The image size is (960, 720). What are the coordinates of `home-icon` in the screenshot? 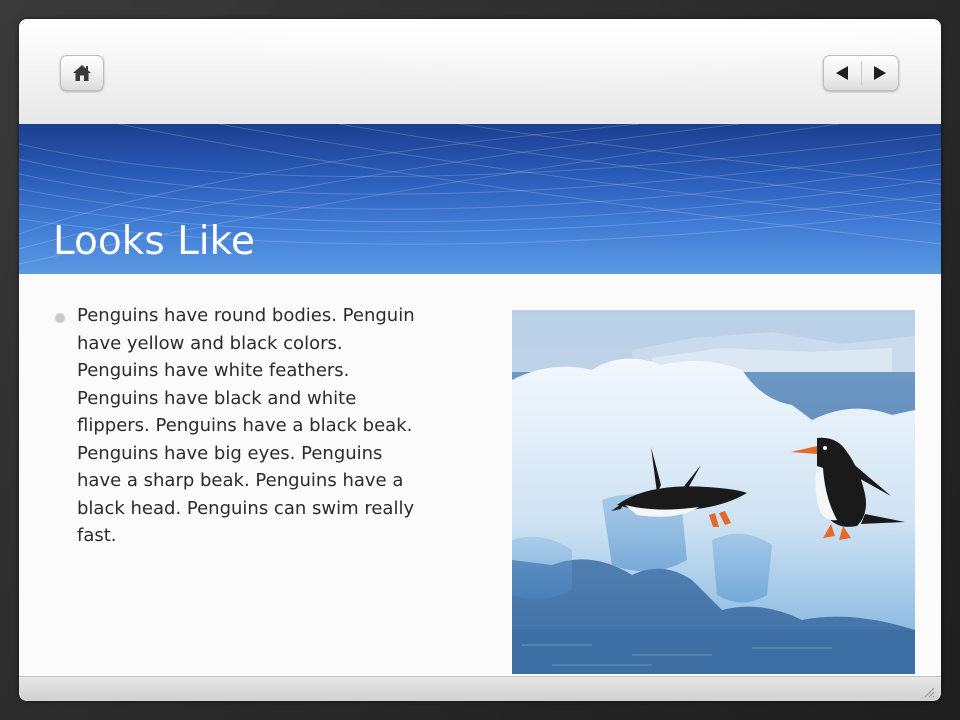 It's located at (82, 73).